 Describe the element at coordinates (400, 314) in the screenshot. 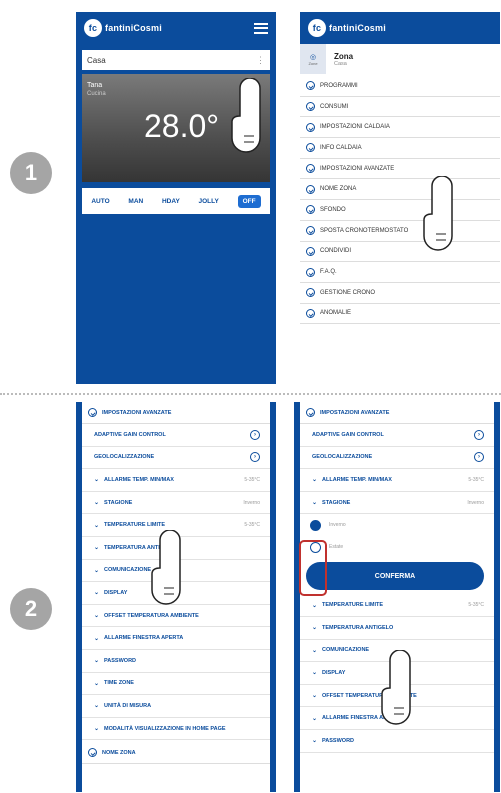

I see `menu-item-anomalie: ANOMALIE` at that location.